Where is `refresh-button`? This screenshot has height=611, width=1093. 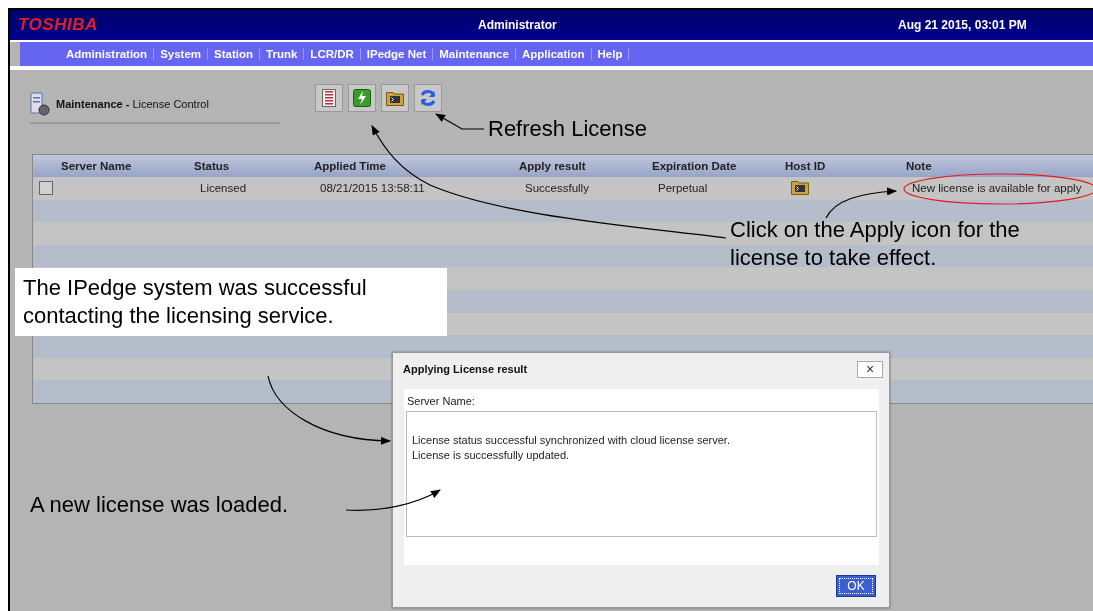
refresh-button is located at coordinates (428, 98).